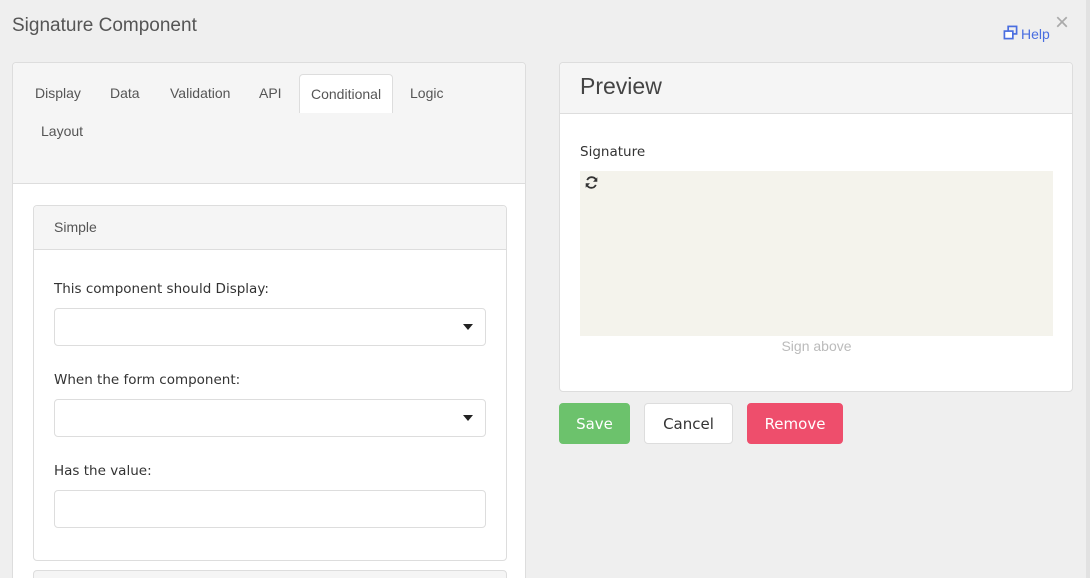 This screenshot has width=1090, height=578. I want to click on display-condition-label: This component should Display:, so click(161, 289).